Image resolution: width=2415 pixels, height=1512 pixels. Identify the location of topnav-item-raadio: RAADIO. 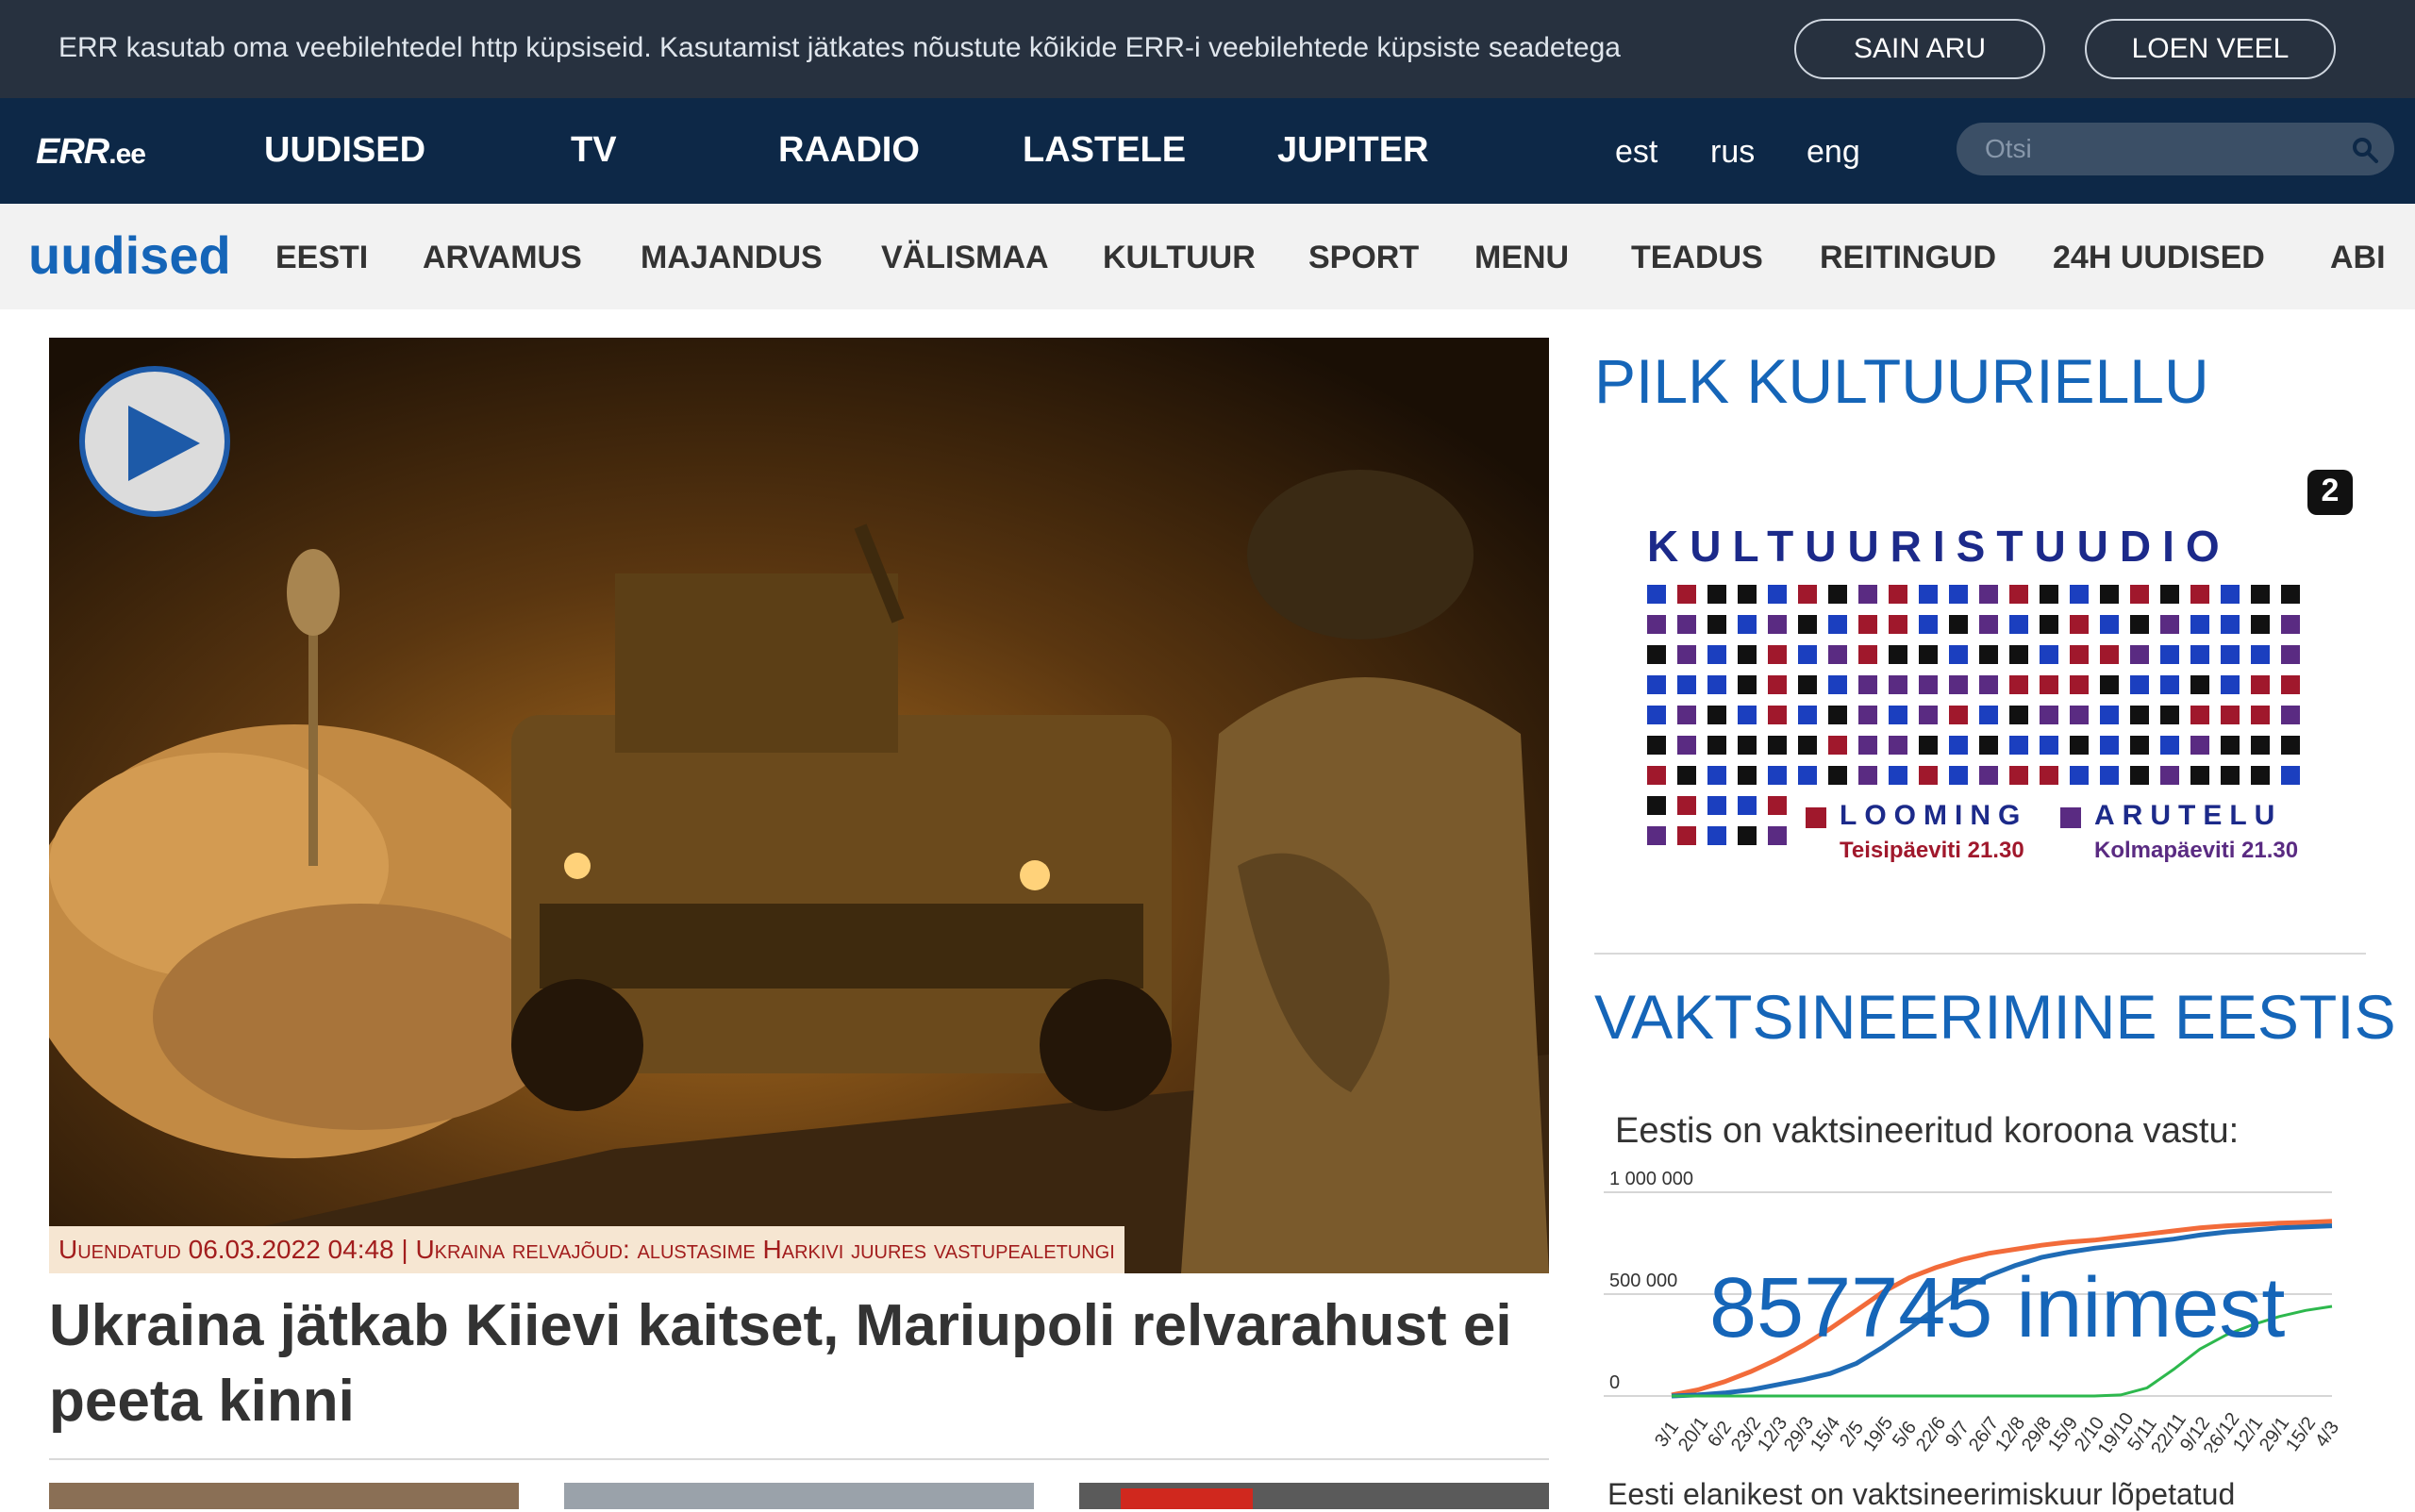
(849, 150).